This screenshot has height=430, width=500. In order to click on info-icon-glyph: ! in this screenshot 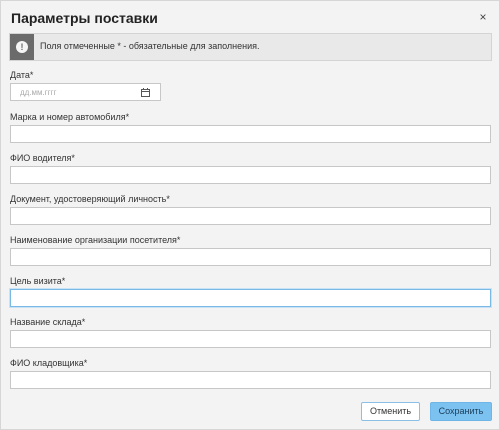, I will do `click(22, 47)`.